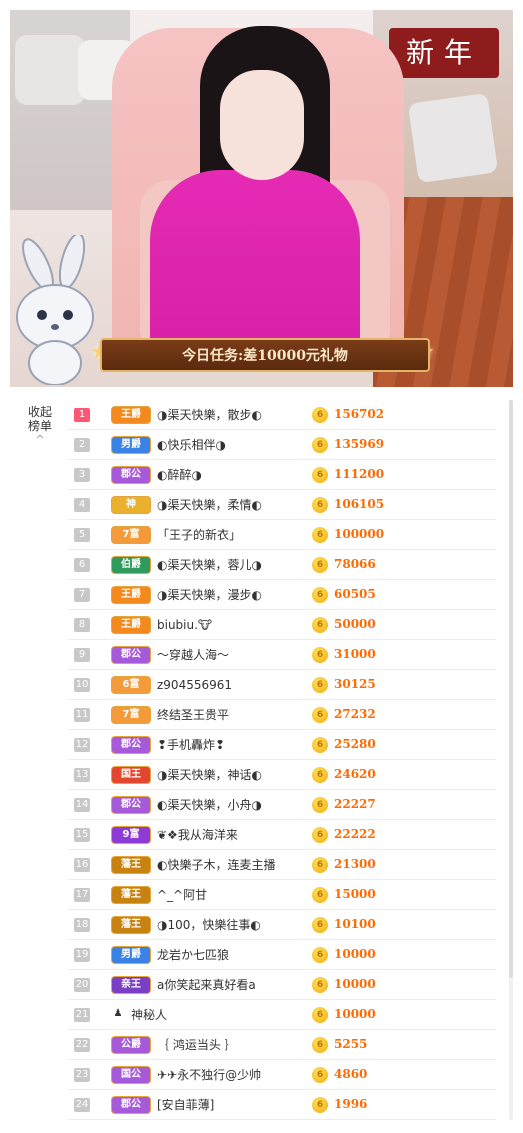 The height and width of the screenshot is (1133, 523). What do you see at coordinates (237, 594) in the screenshot?
I see `user-name: ◑渠天快樂，漫步◐` at bounding box center [237, 594].